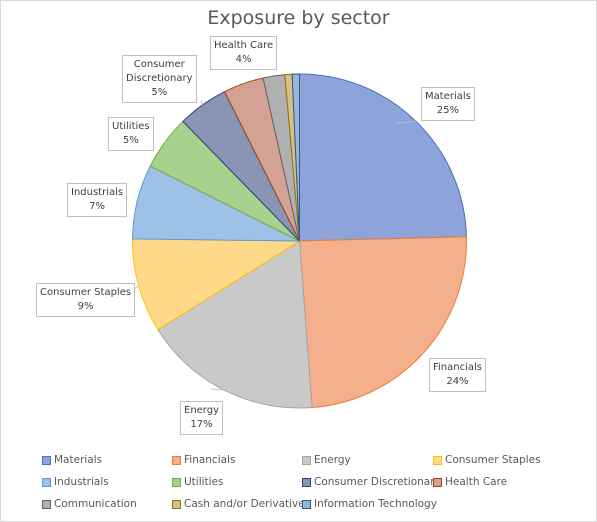  I want to click on data-label-value: 4%, so click(243, 59).